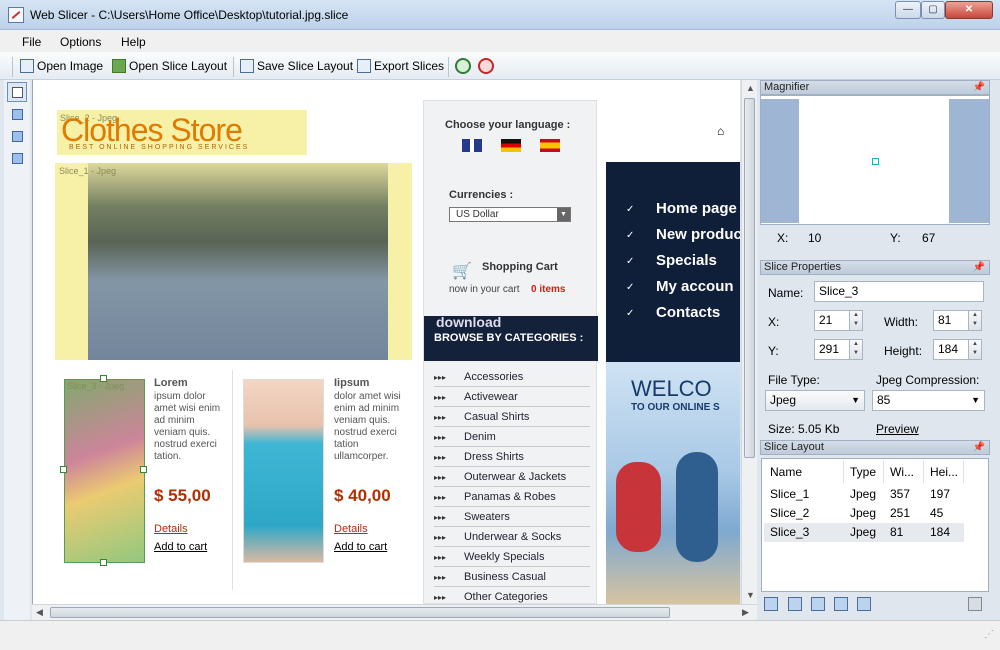 The width and height of the screenshot is (1000, 650). What do you see at coordinates (750, 595) in the screenshot?
I see `scroll-down-icon: ▼` at bounding box center [750, 595].